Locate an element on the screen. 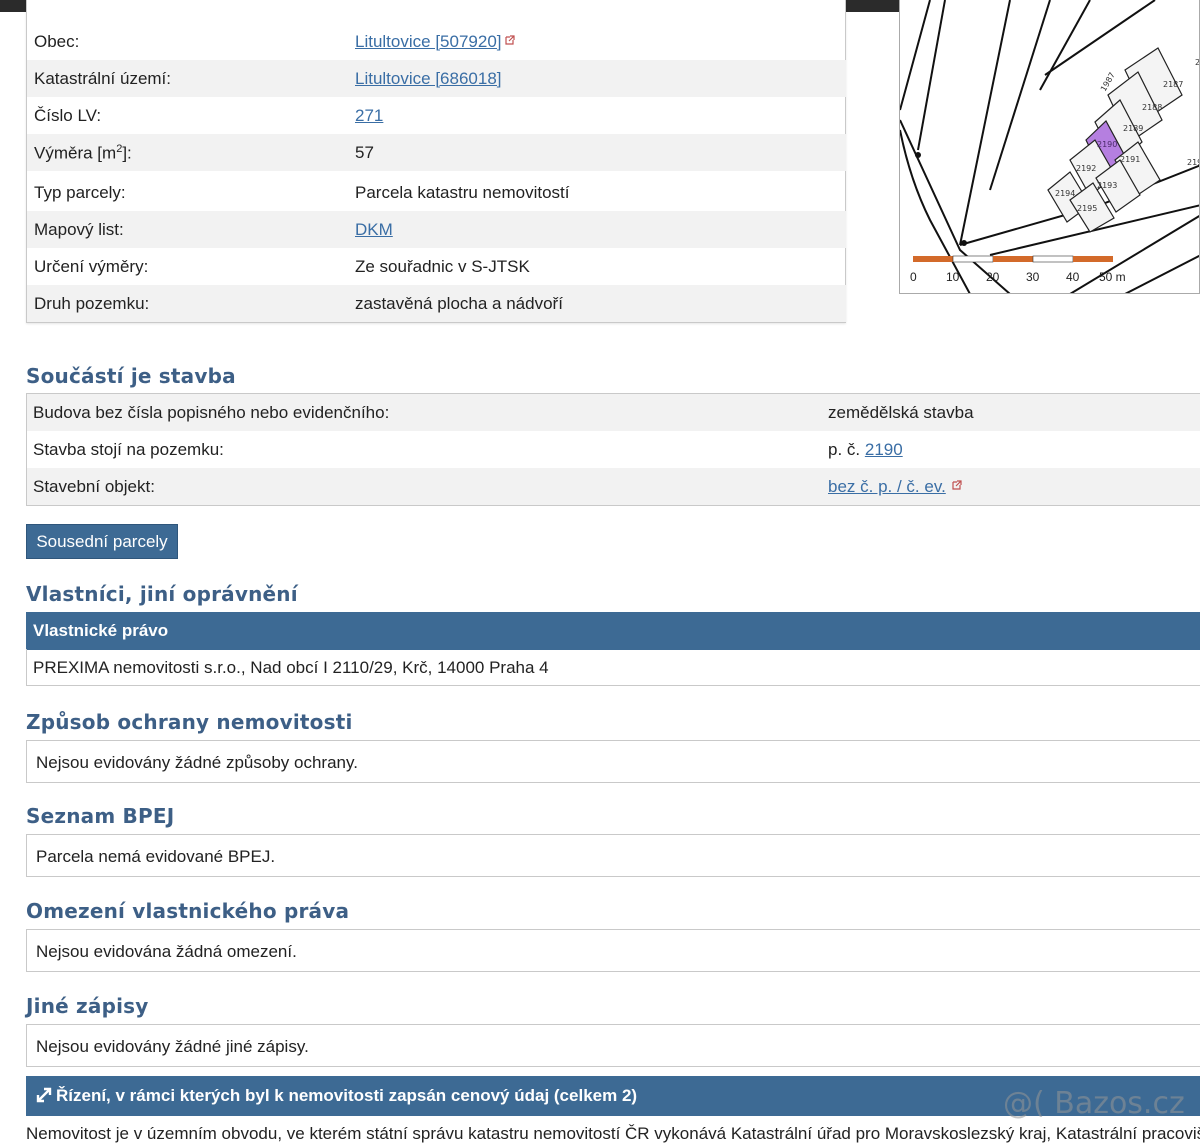  section-title-jine: Jiné zápisy is located at coordinates (87, 1006).